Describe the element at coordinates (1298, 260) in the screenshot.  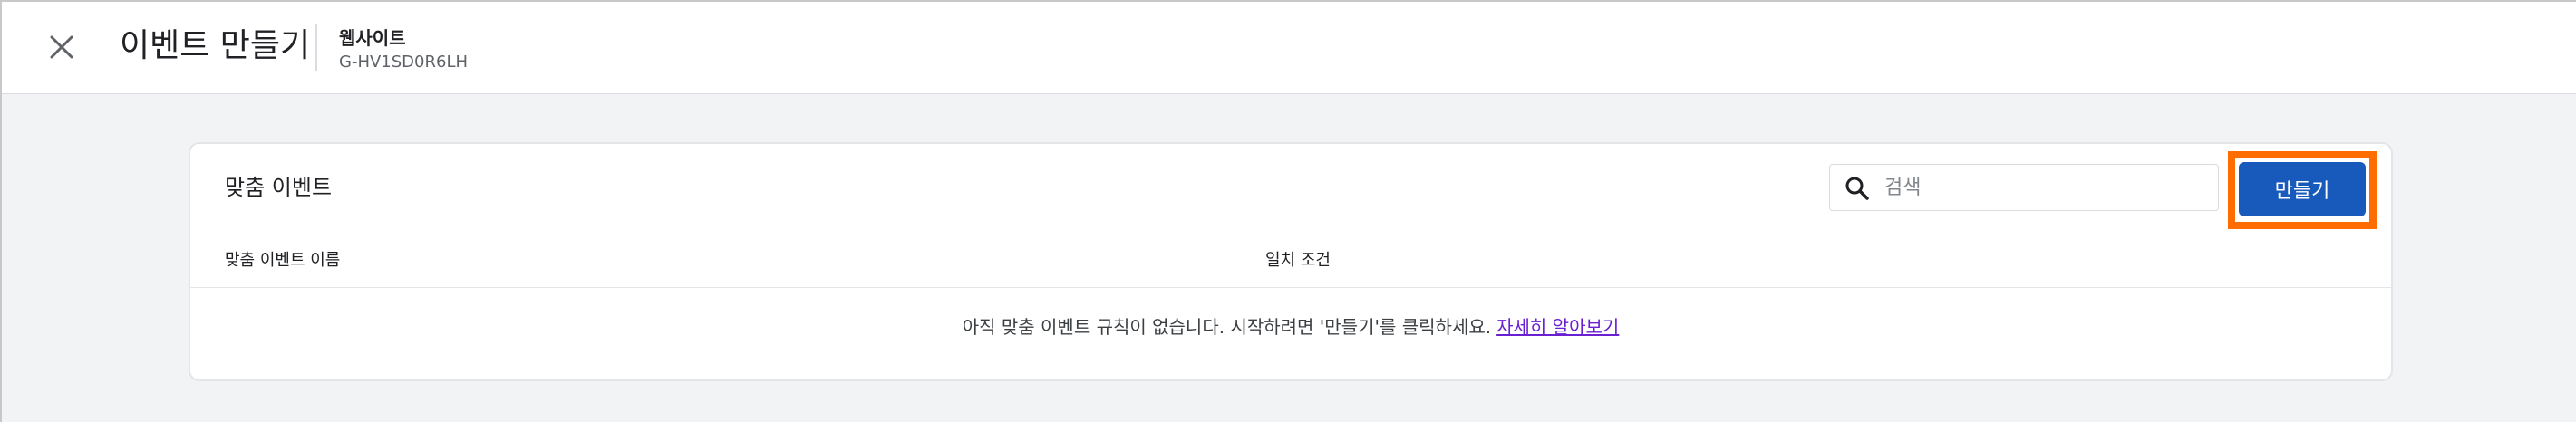
I see `column-header-match-condition: 일치 조건` at that location.